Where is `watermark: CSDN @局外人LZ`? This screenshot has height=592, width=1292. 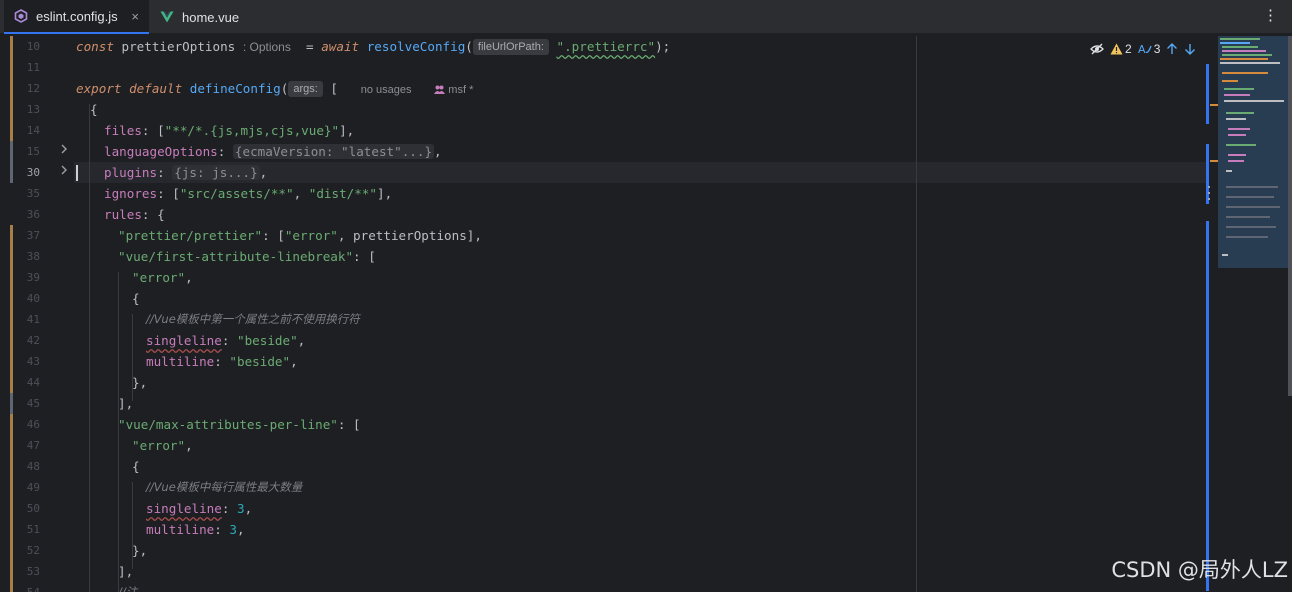
watermark: CSDN @局外人LZ is located at coordinates (1199, 570).